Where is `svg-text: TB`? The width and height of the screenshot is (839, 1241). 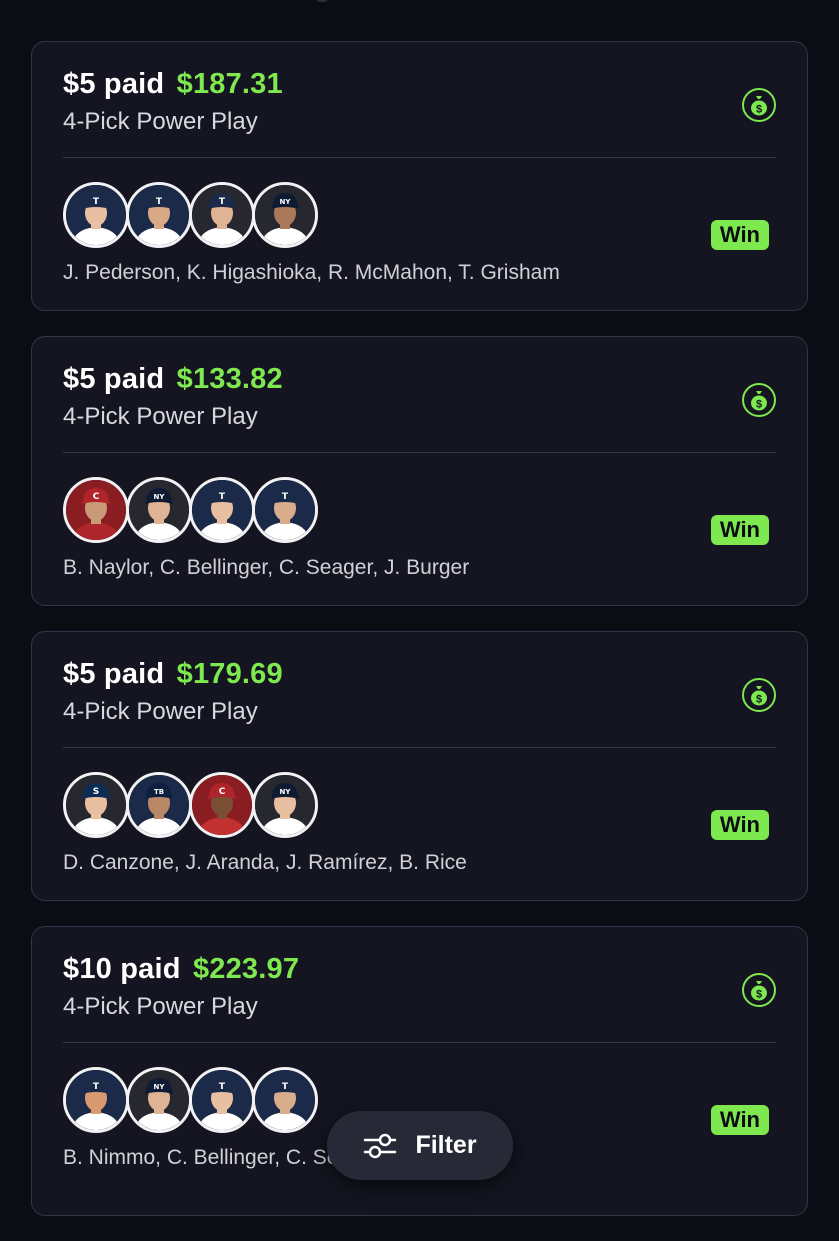 svg-text: TB is located at coordinates (159, 792).